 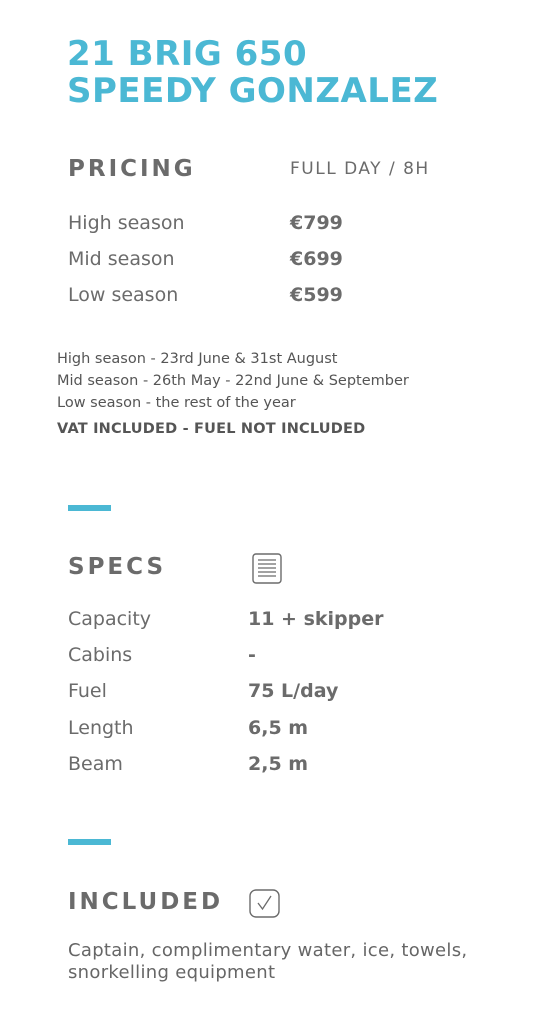 I want to click on included-heading: INCLUDED, so click(x=146, y=902).